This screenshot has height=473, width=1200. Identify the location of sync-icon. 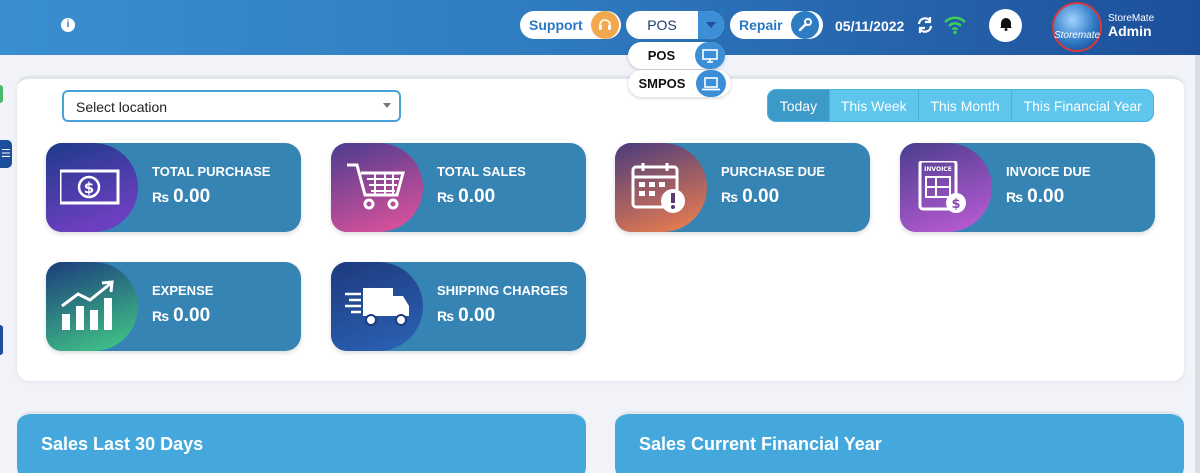
(925, 27).